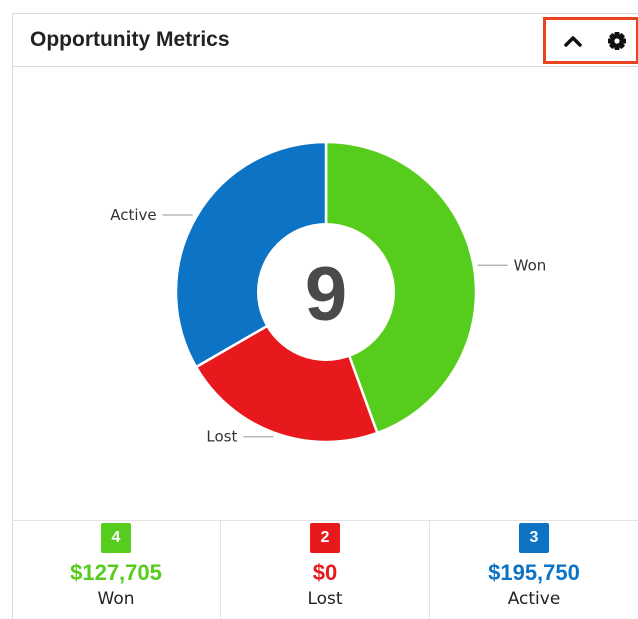  Describe the element at coordinates (116, 538) in the screenshot. I see `won-count-badge: 4` at that location.